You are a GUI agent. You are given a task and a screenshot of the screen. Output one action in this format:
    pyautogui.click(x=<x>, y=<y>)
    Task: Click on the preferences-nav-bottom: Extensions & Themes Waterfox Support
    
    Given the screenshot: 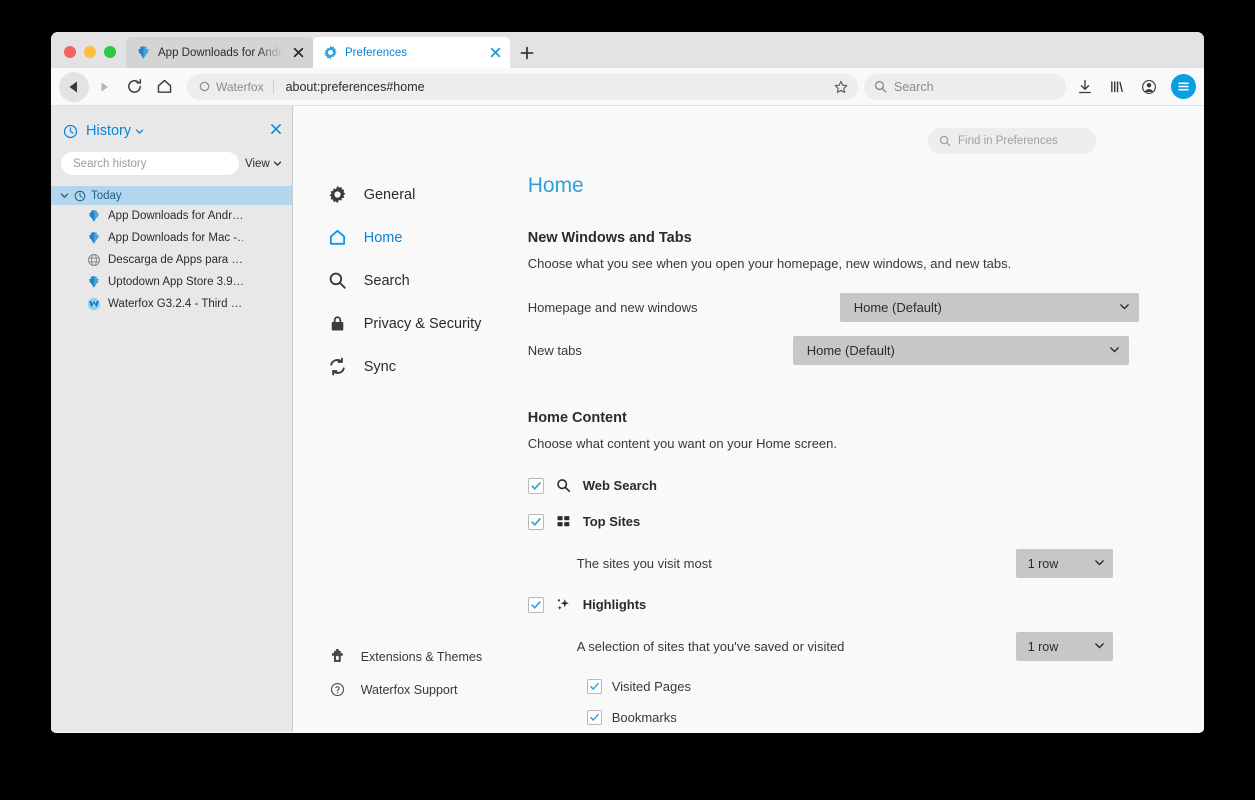 What is the action you would take?
    pyautogui.click(x=403, y=673)
    